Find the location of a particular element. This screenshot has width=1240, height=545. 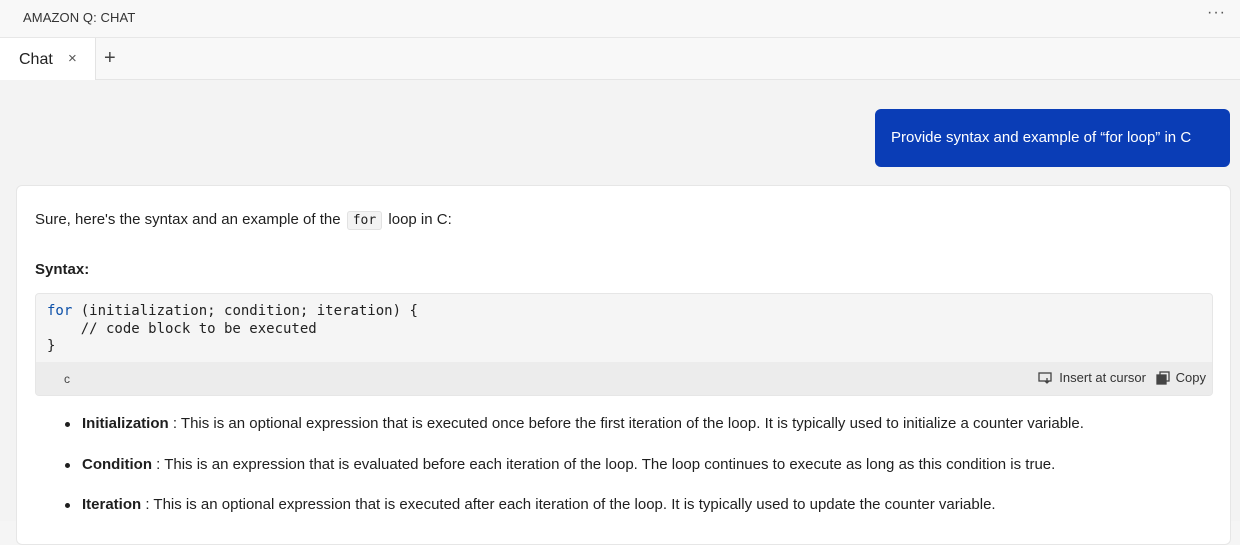

panel-title: AMAZON Q: CHAT is located at coordinates (79, 17).